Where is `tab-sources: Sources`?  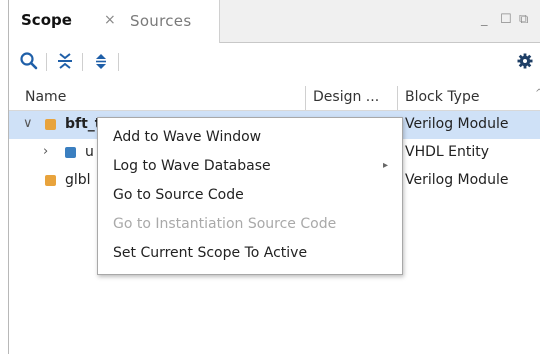 tab-sources: Sources is located at coordinates (160, 21).